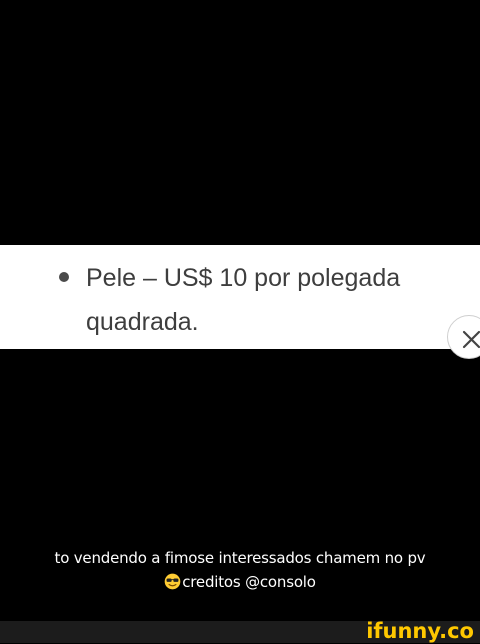 Image resolution: width=480 pixels, height=644 pixels. What do you see at coordinates (420, 631) in the screenshot?
I see `ifunny-logo: ifunny.co` at bounding box center [420, 631].